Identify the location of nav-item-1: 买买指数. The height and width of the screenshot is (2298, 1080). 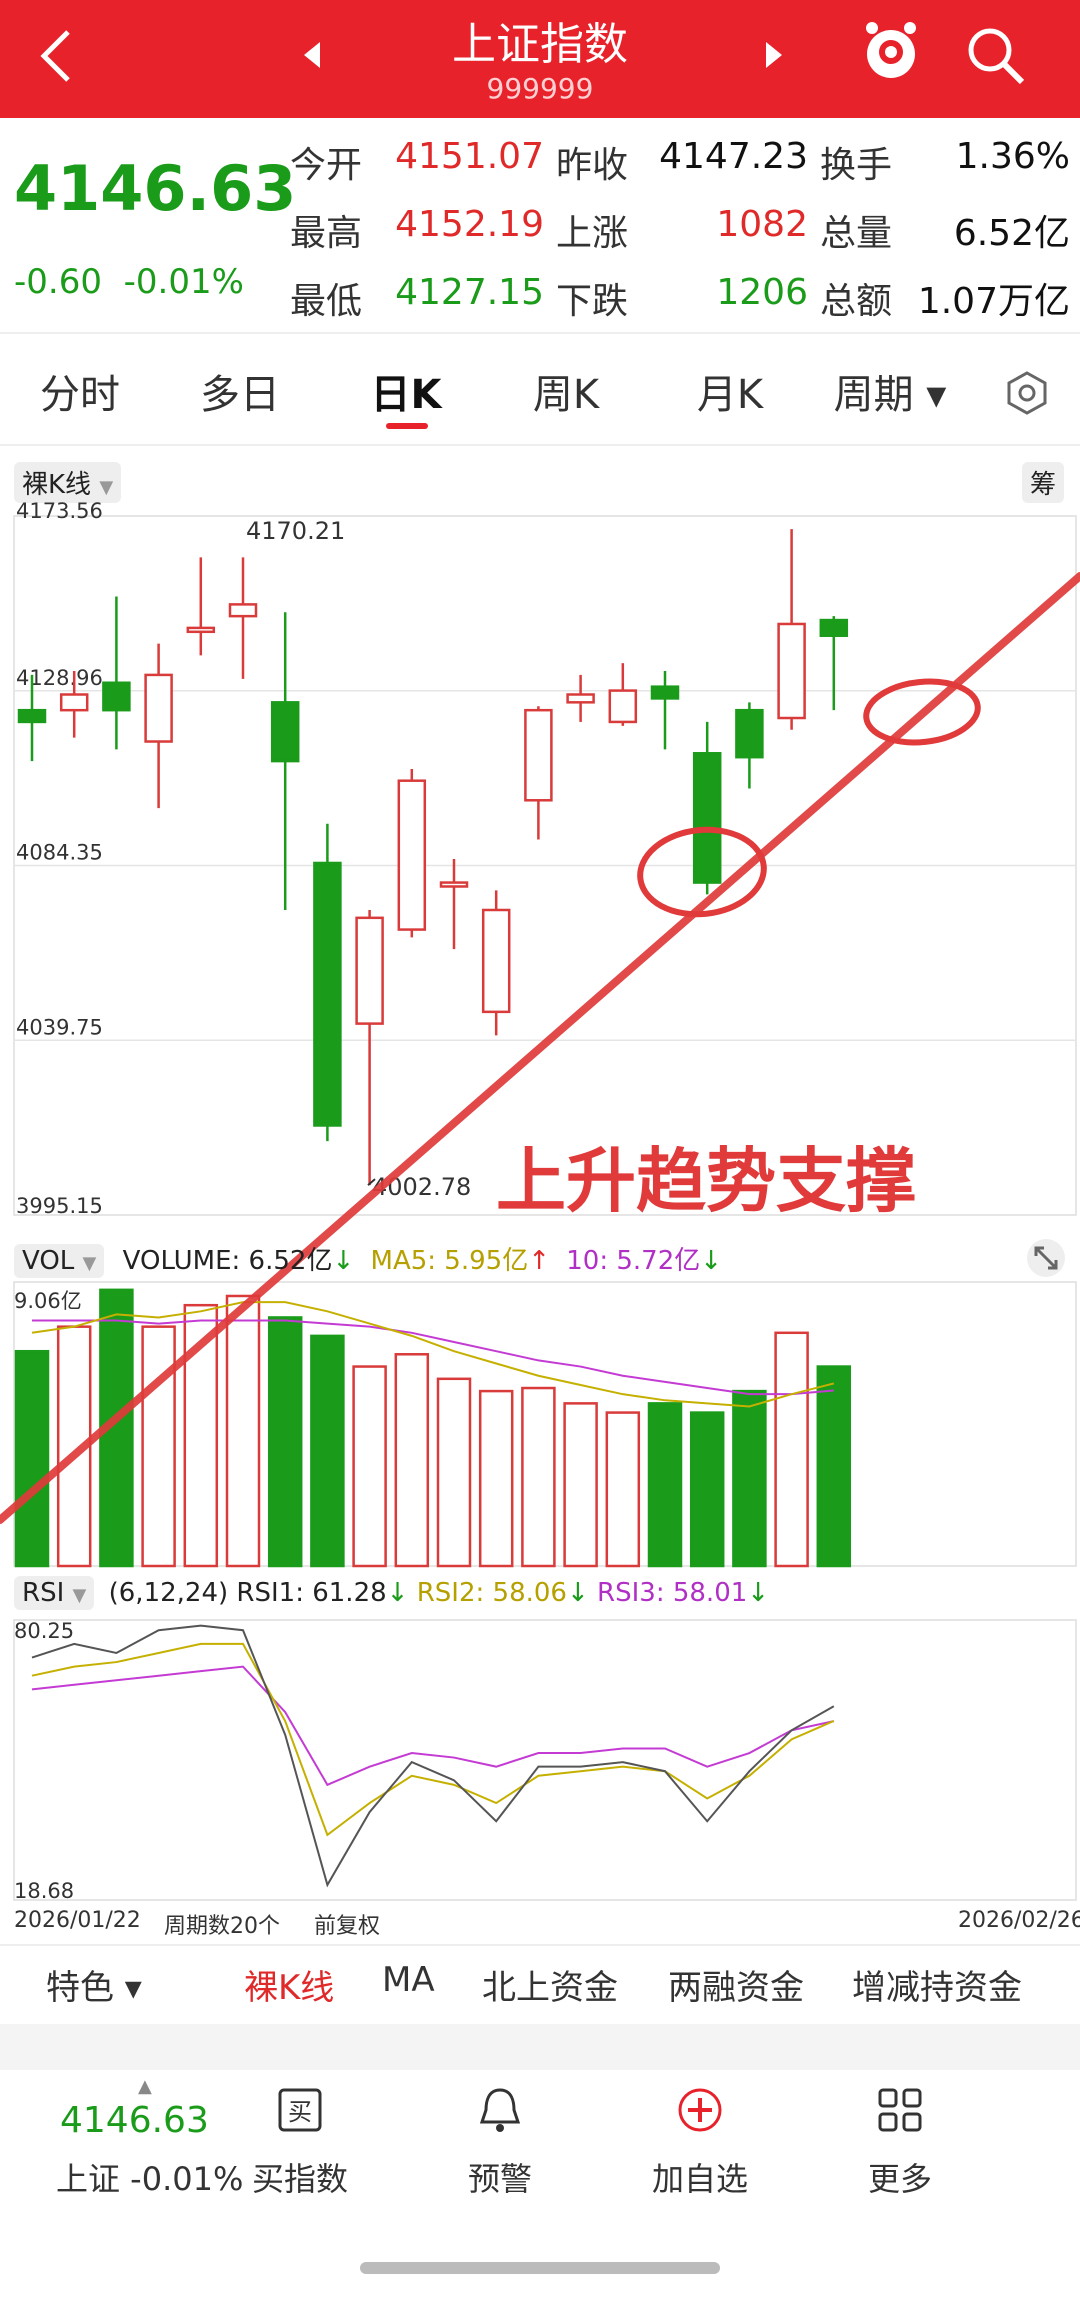
(300, 2142).